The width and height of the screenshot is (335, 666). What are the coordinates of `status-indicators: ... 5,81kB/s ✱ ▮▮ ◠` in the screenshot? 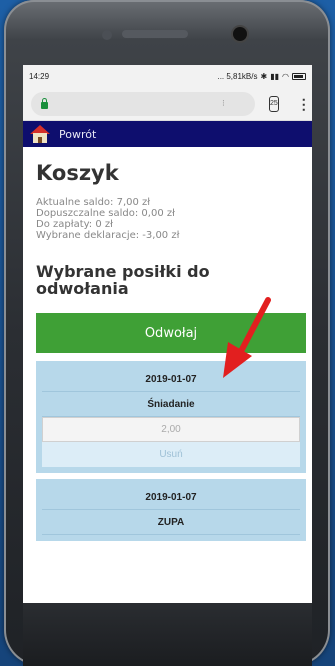 It's located at (261, 76).